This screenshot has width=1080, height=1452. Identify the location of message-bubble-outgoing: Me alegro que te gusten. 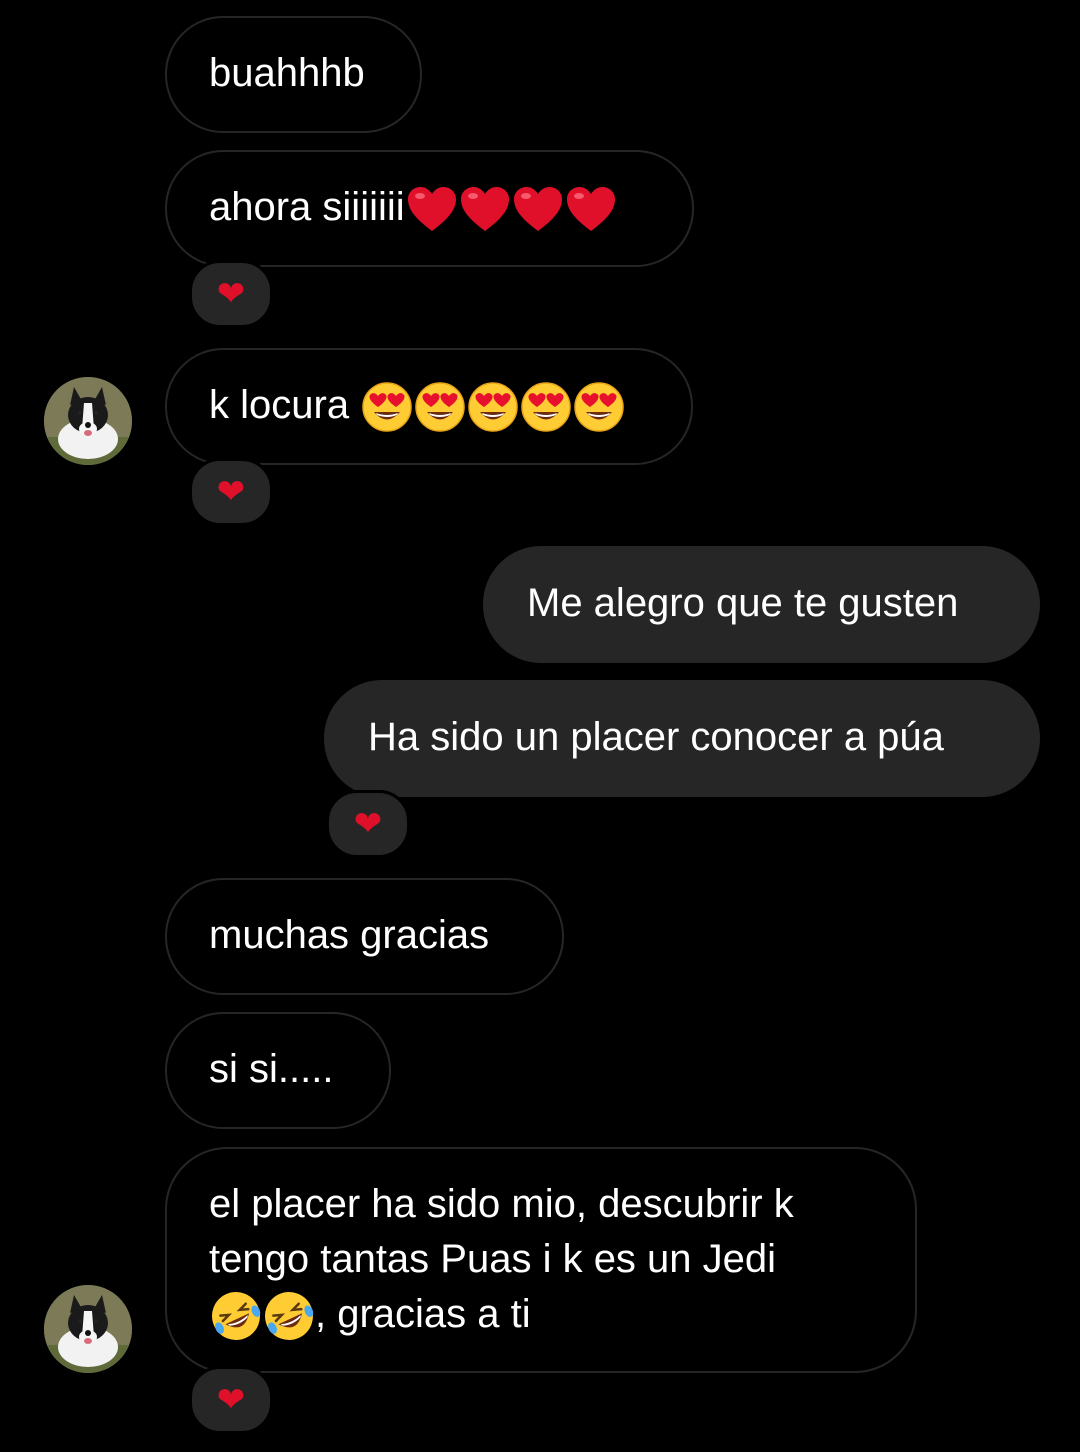
(761, 604).